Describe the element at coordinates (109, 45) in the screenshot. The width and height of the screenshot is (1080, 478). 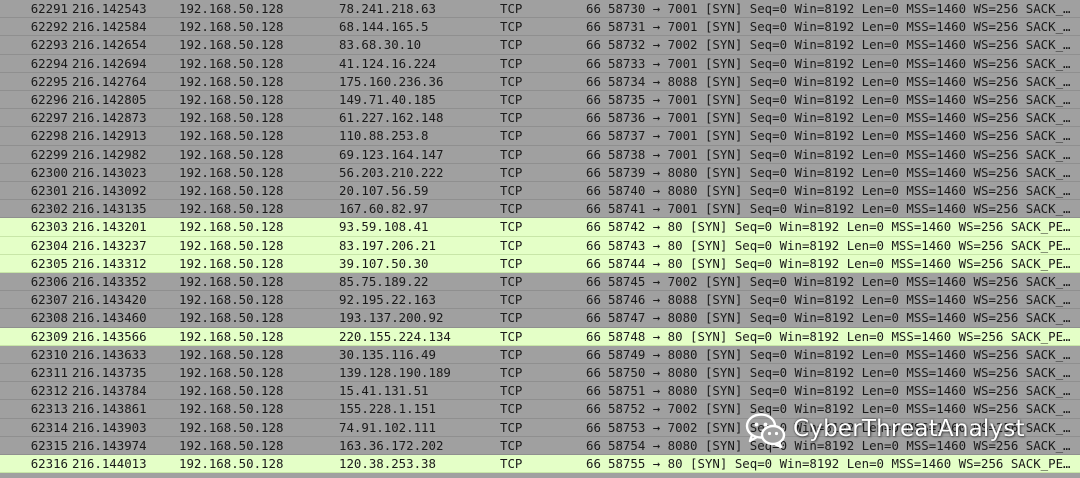
I see `packet-time: 216.142654` at that location.